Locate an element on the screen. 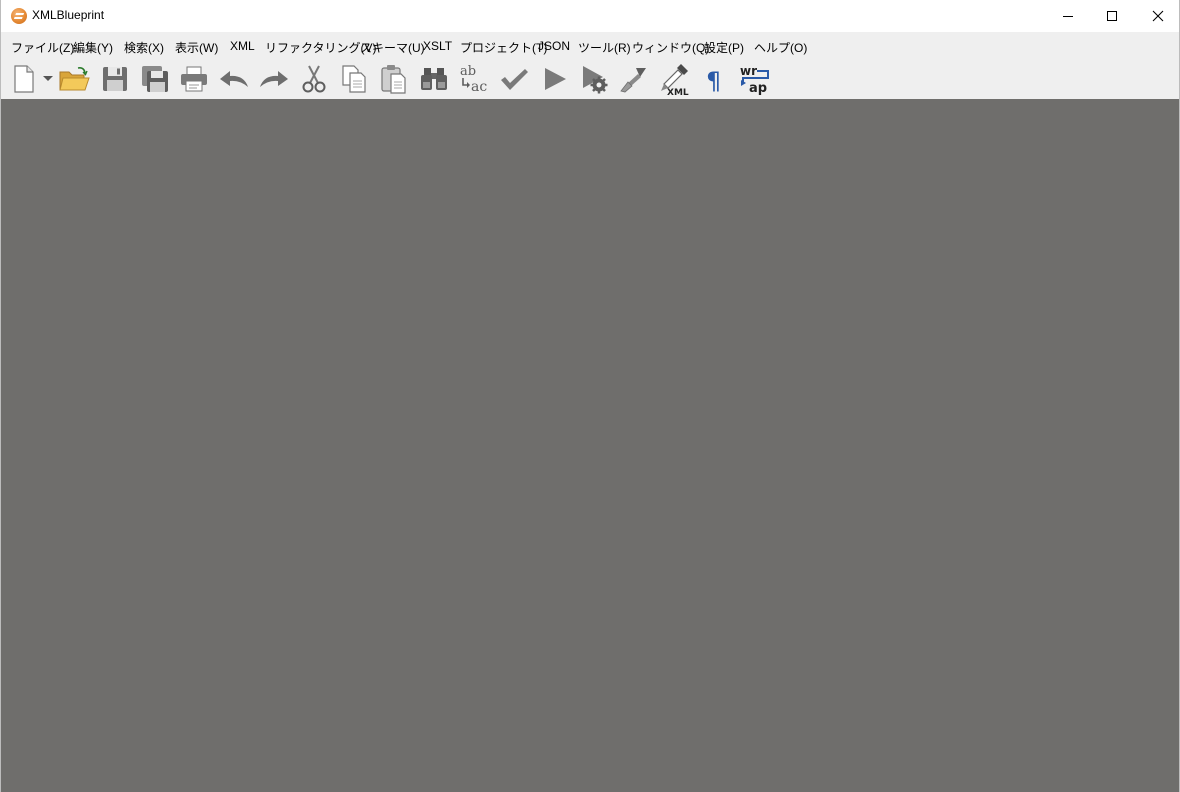  run-button is located at coordinates (554, 79).